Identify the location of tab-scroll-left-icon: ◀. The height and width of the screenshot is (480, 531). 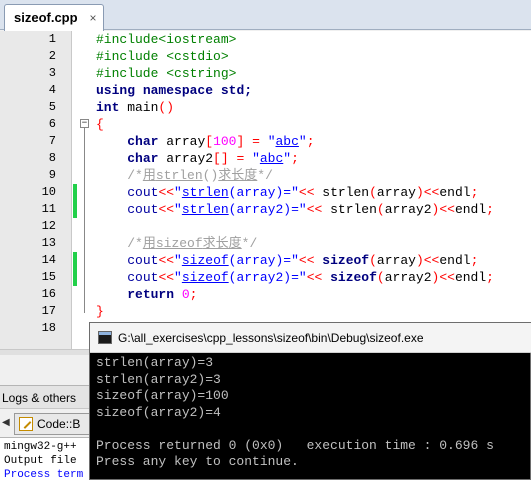
(6, 422).